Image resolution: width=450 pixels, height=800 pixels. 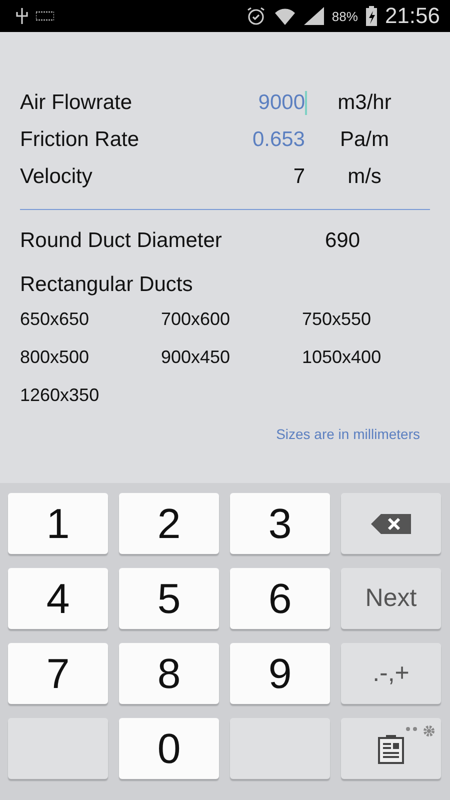 What do you see at coordinates (299, 176) in the screenshot?
I see `result-value: 7` at bounding box center [299, 176].